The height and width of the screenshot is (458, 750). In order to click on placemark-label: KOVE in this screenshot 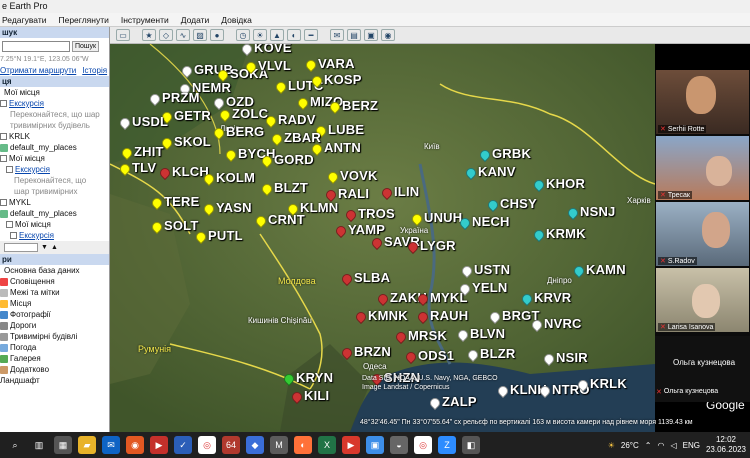, I will do `click(273, 49)`.